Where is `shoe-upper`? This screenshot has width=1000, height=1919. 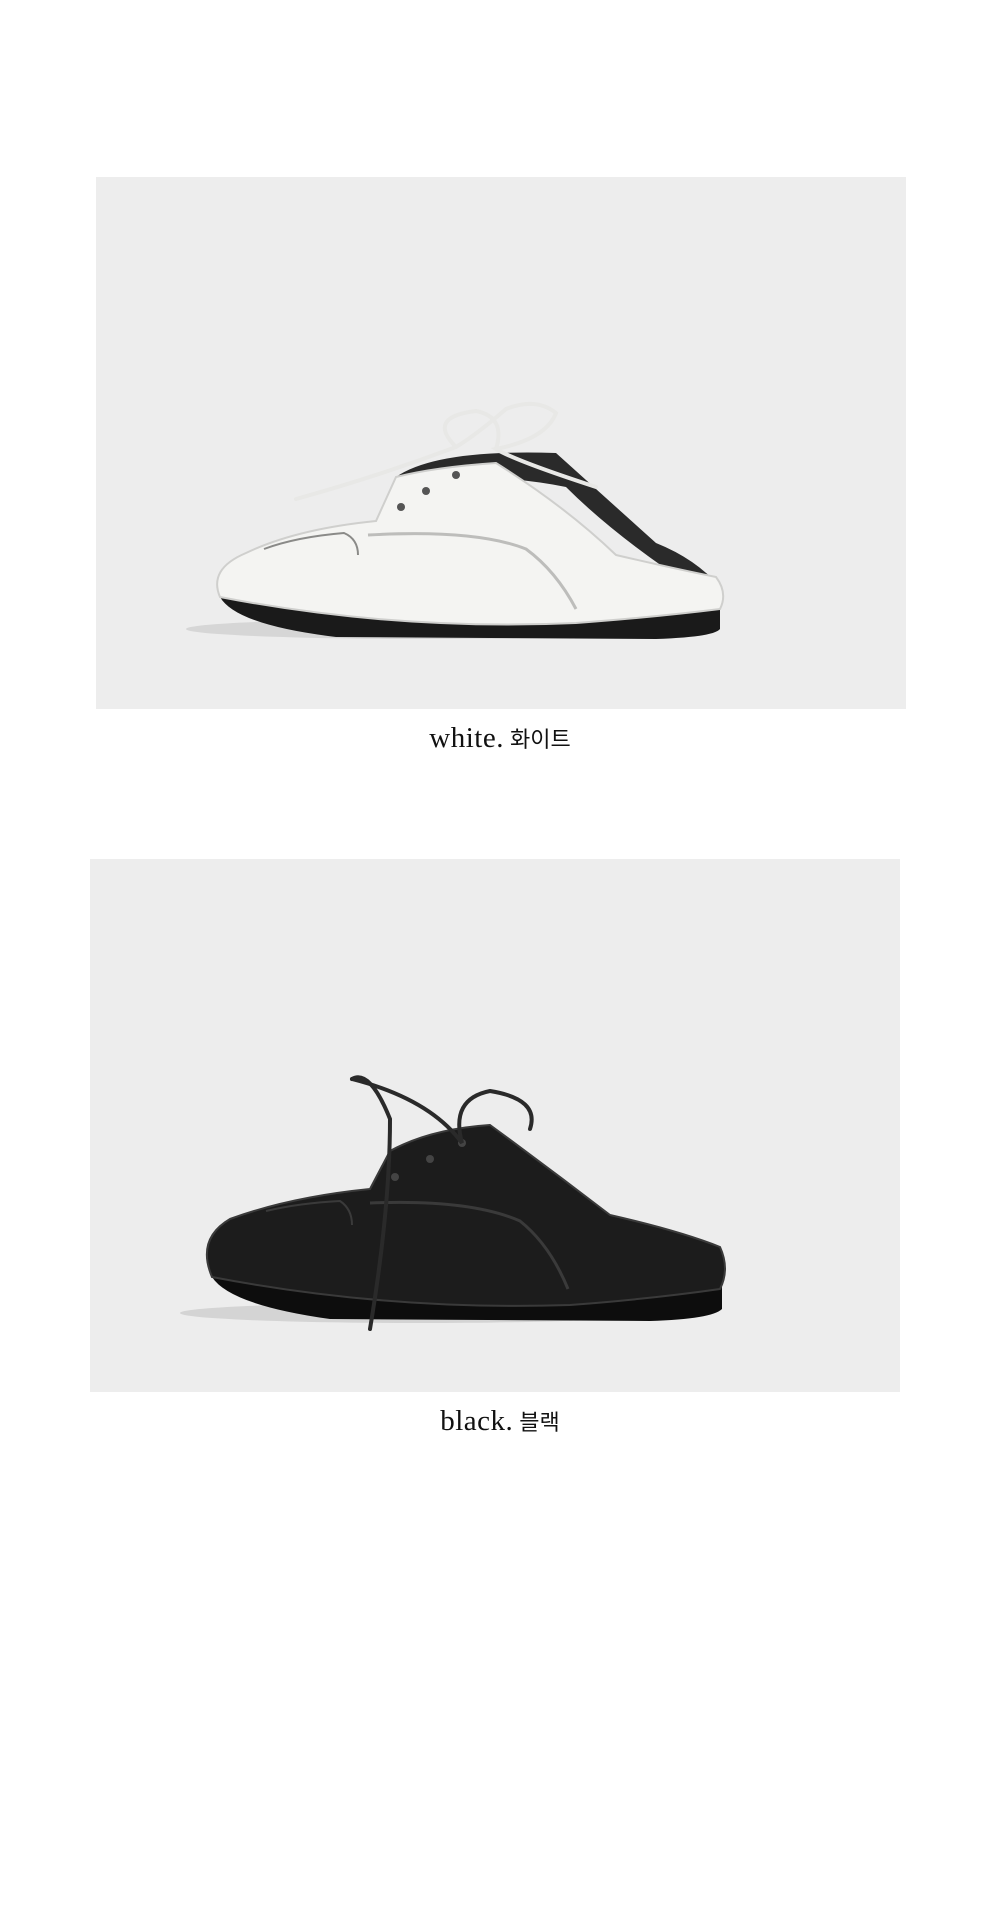 shoe-upper is located at coordinates (465, 1215).